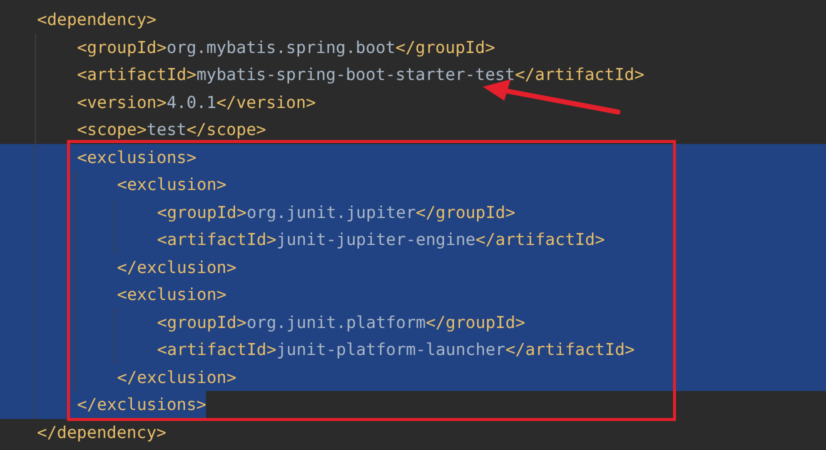 The image size is (826, 450). I want to click on code-line: <groupId>org.mybatis.spring.boot</groupId>, so click(286, 47).